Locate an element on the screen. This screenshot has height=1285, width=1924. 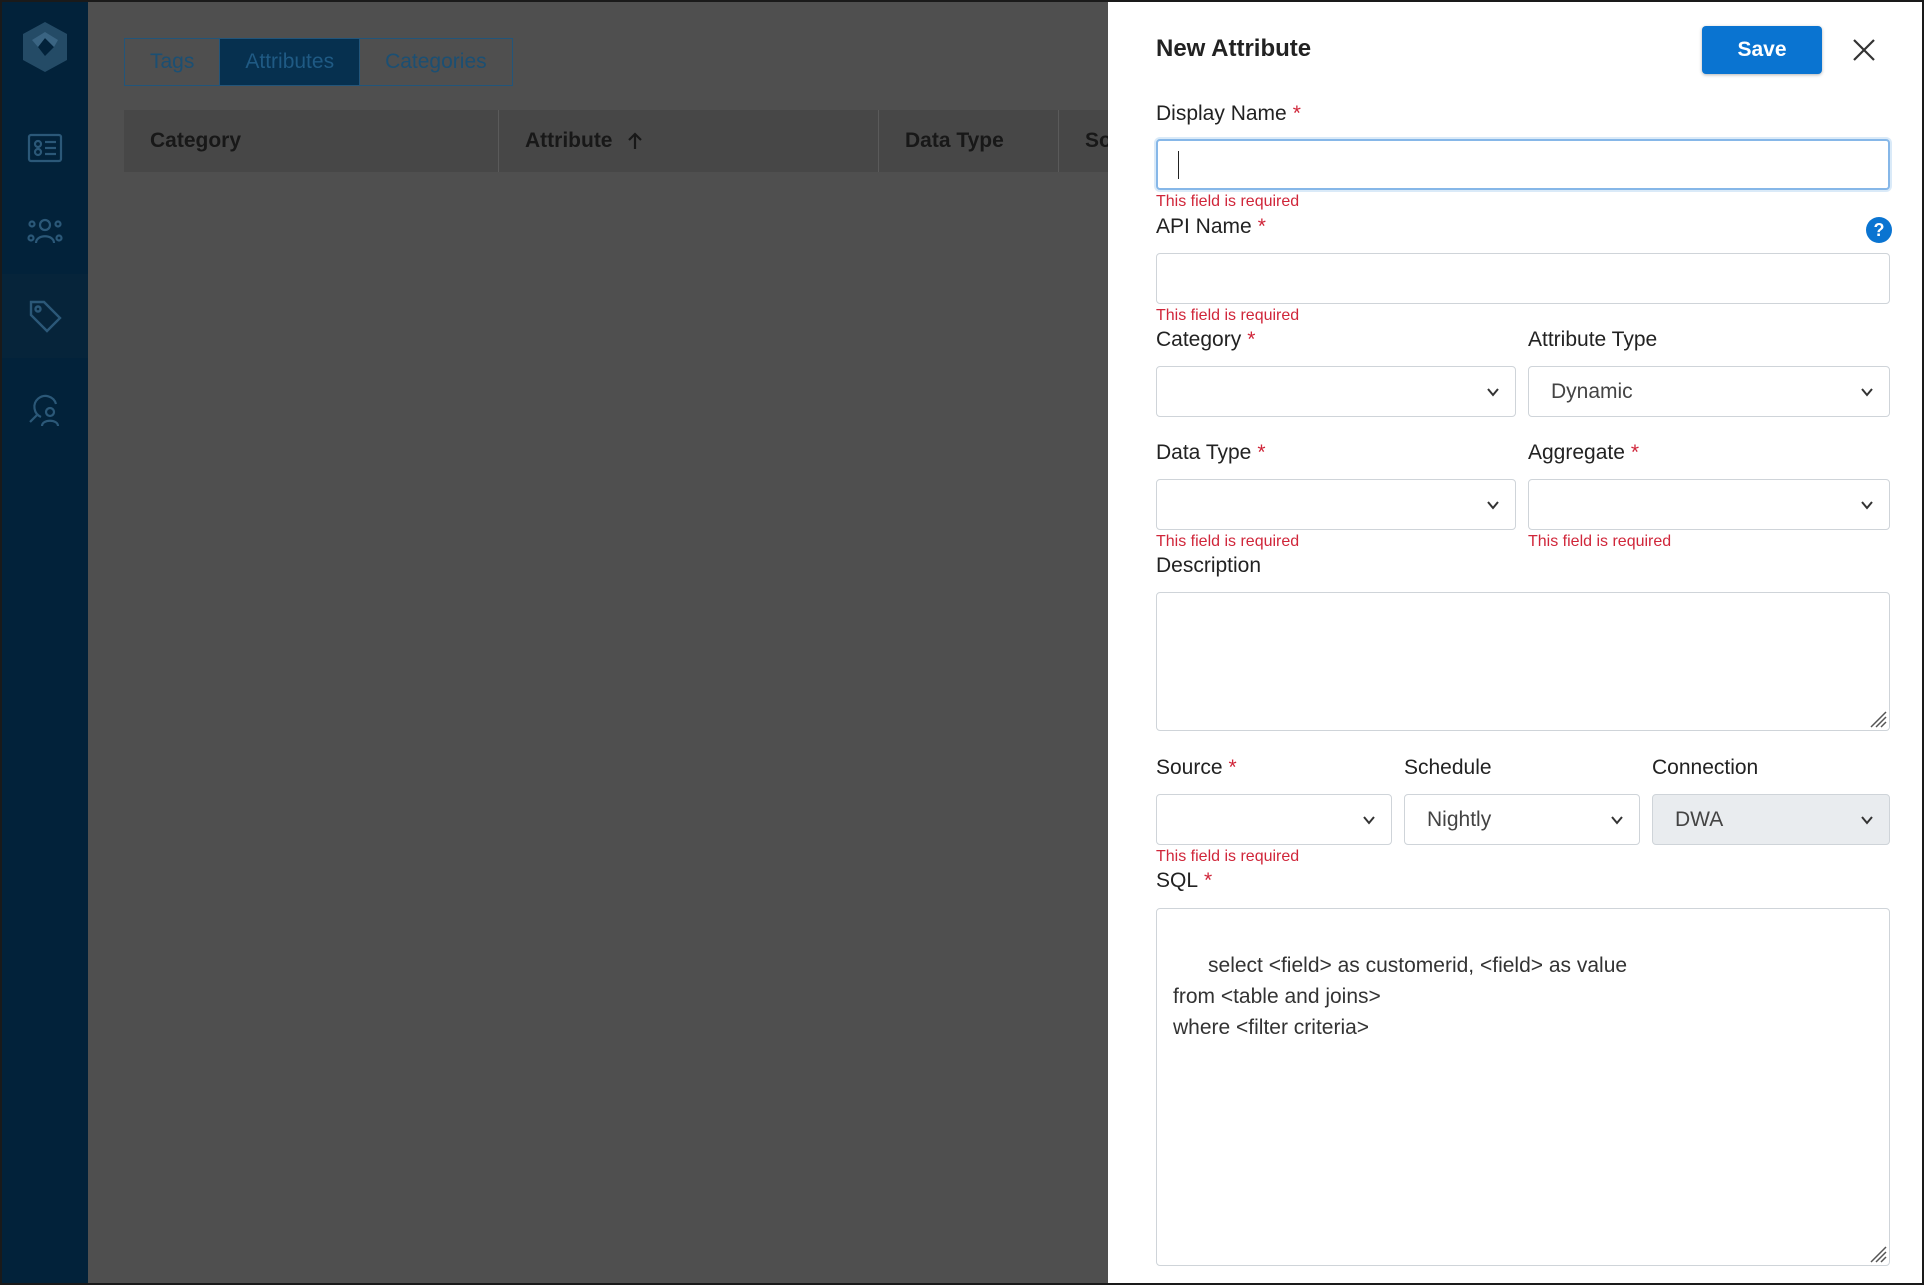
close-button is located at coordinates (1864, 50).